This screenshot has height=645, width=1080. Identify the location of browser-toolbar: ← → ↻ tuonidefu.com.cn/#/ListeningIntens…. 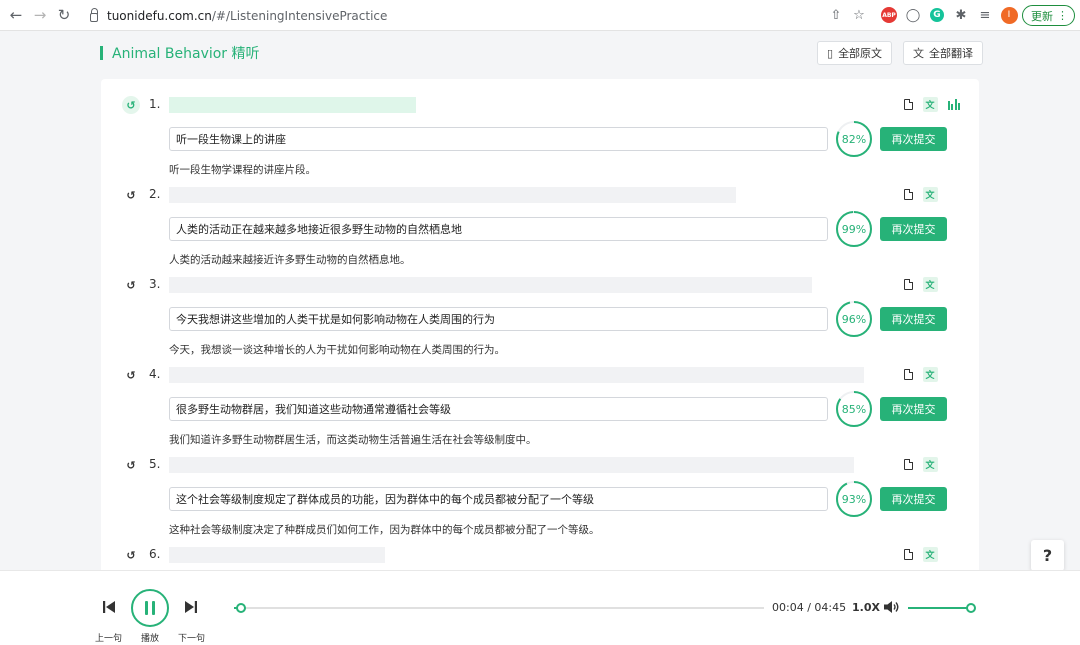
(540, 15).